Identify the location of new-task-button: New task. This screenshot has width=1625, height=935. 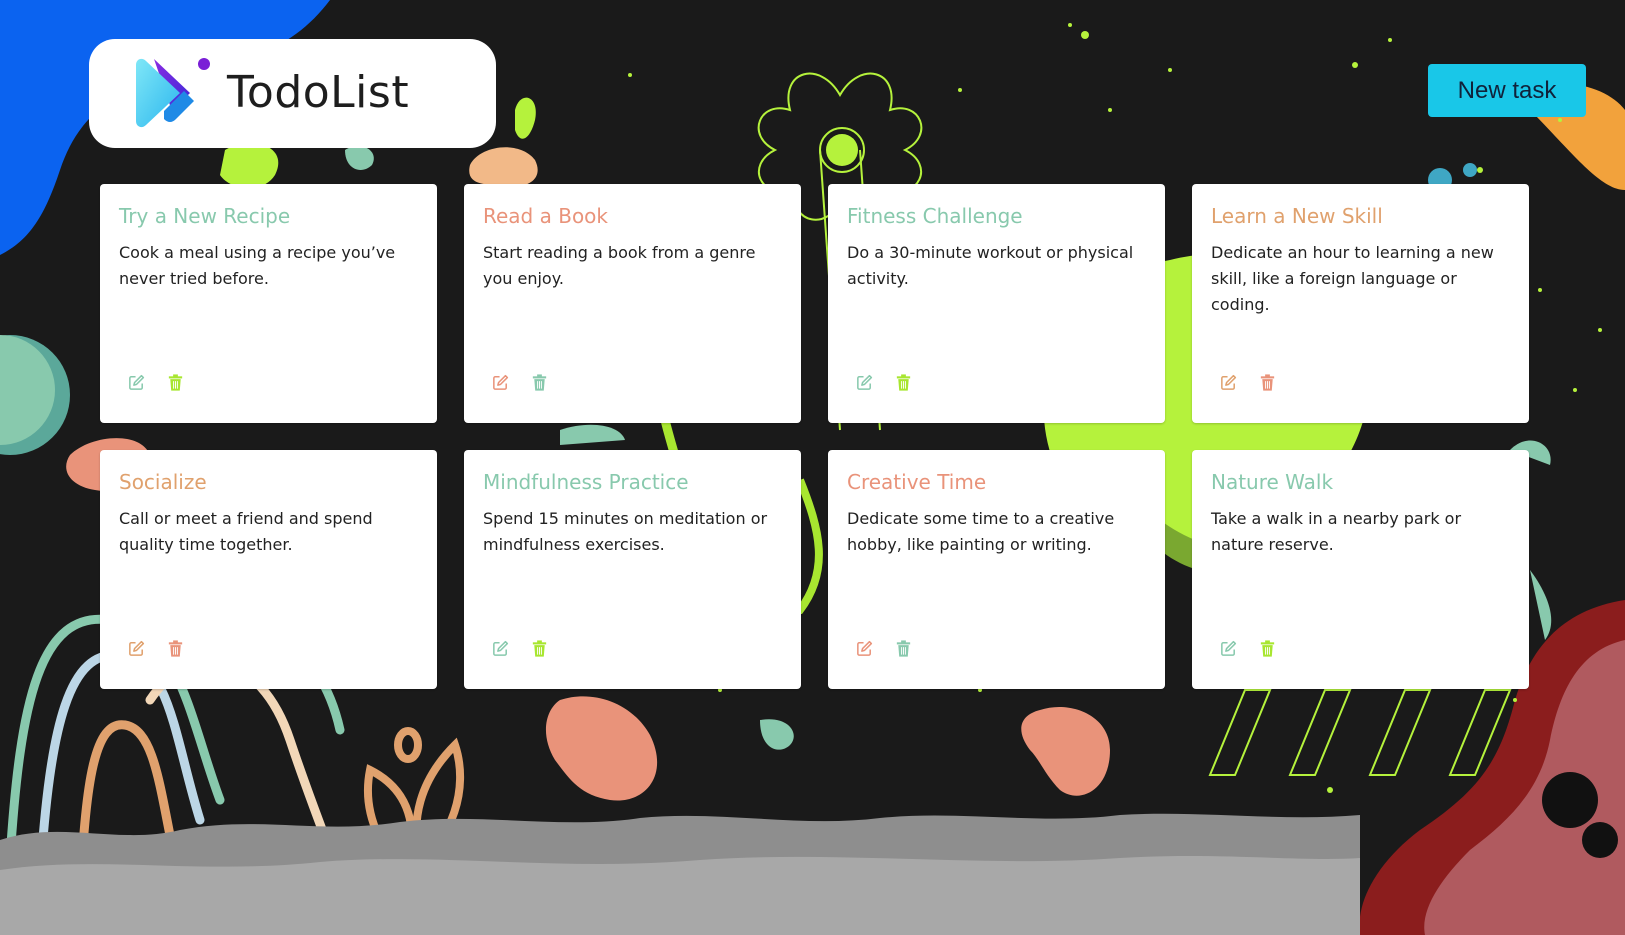
(1507, 90).